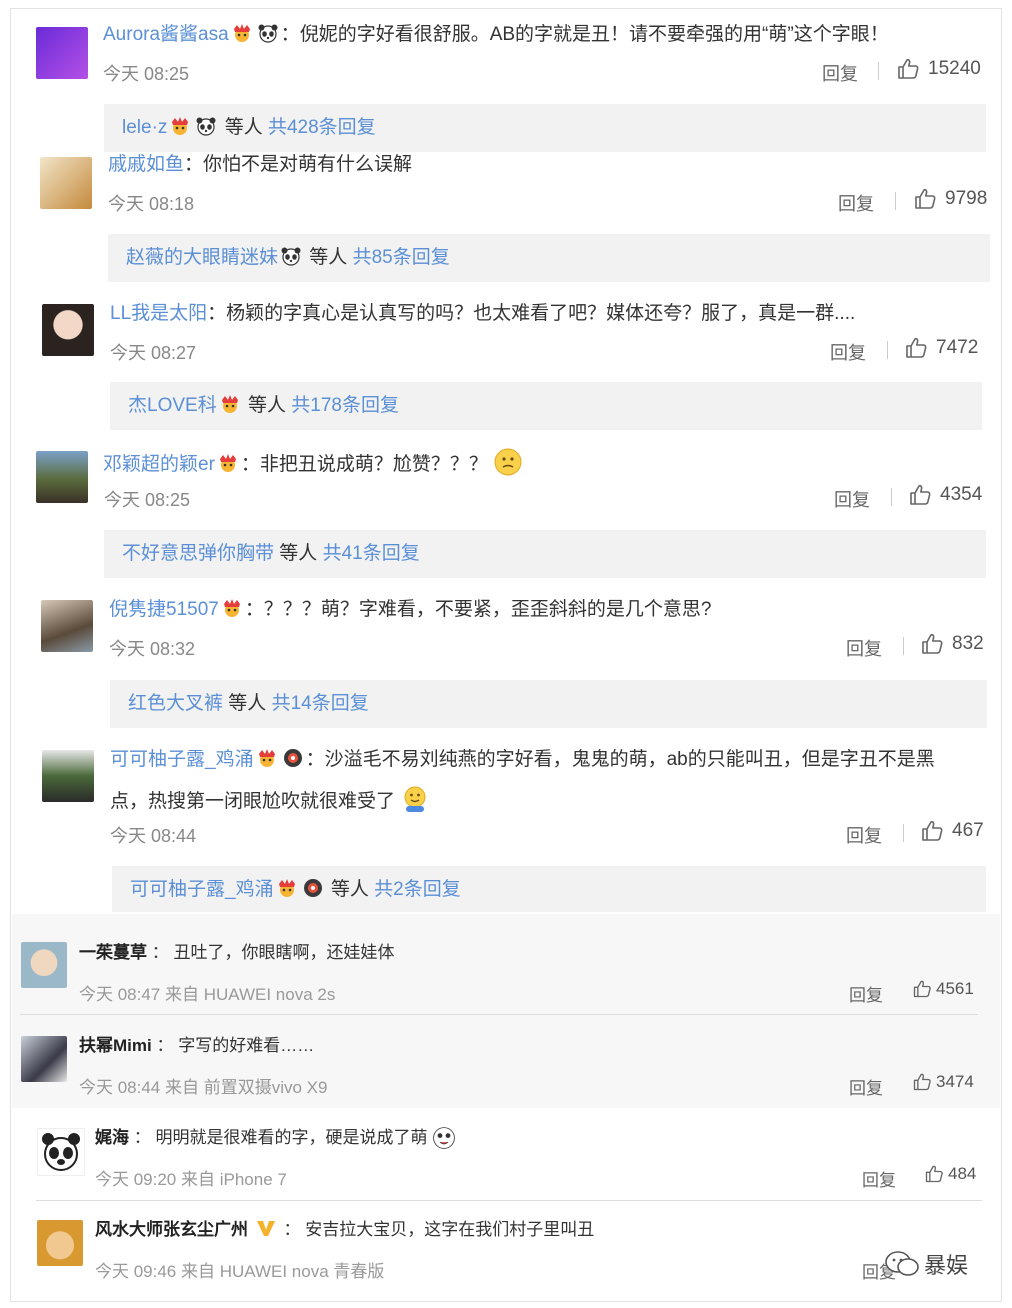 Image resolution: width=1012 pixels, height=1308 pixels. Describe the element at coordinates (253, 801) in the screenshot. I see `comment-body-cont: 点，热搜第一闭眼尬吹就很难受了` at that location.